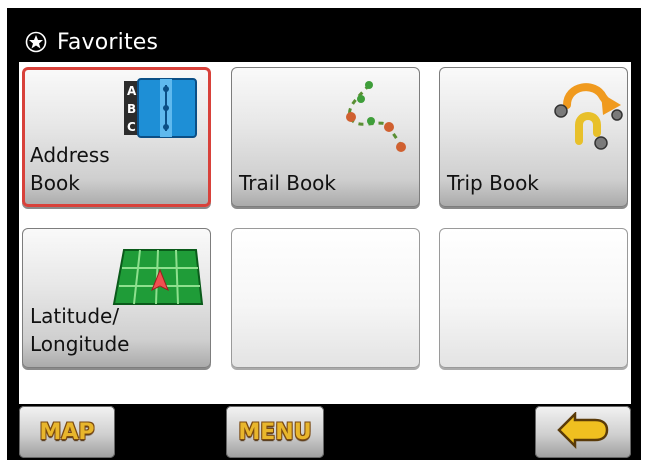 The width and height of the screenshot is (648, 467). Describe the element at coordinates (588, 116) in the screenshot. I see `trip-book-icon` at that location.